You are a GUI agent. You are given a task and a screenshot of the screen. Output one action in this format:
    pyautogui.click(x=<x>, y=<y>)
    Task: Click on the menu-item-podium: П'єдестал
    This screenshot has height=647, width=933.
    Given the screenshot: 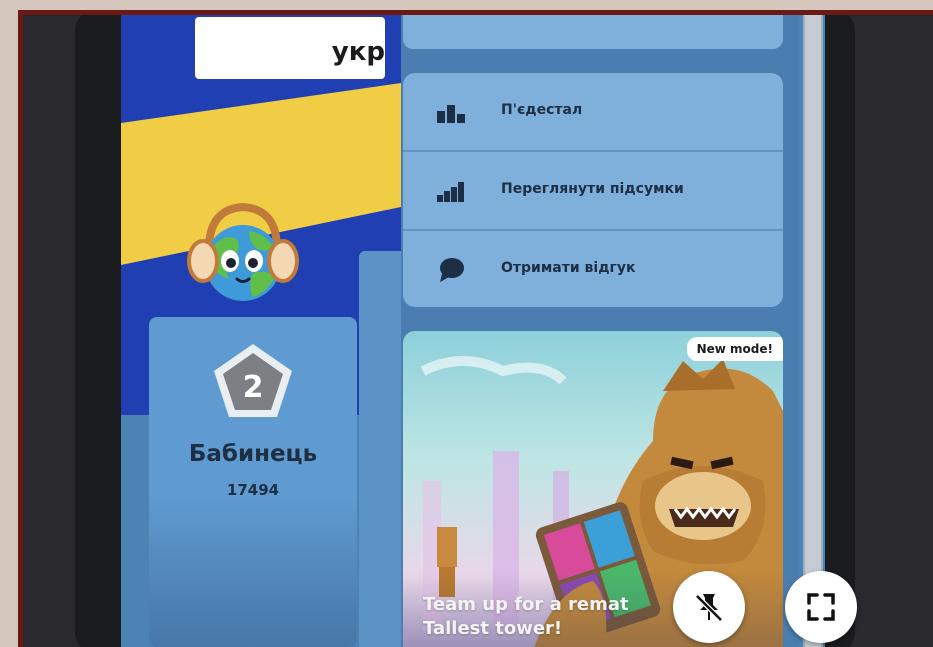 What is the action you would take?
    pyautogui.click(x=593, y=111)
    